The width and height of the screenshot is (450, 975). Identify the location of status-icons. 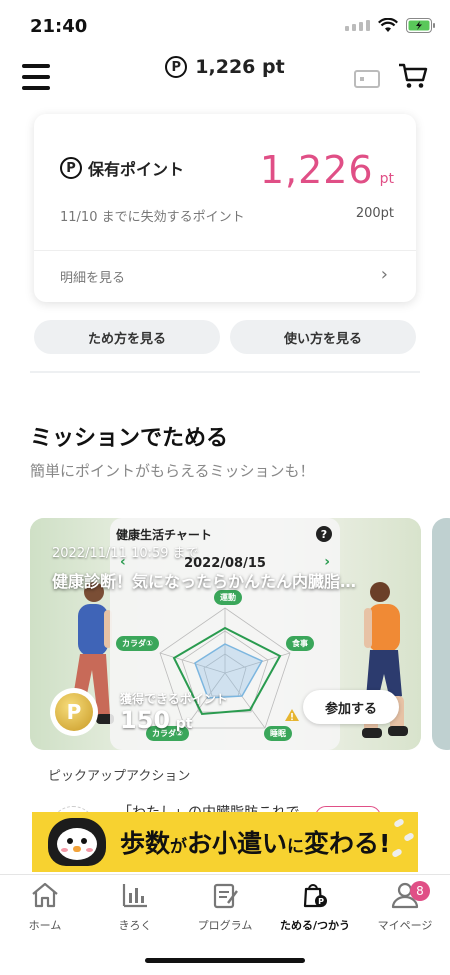
(390, 25).